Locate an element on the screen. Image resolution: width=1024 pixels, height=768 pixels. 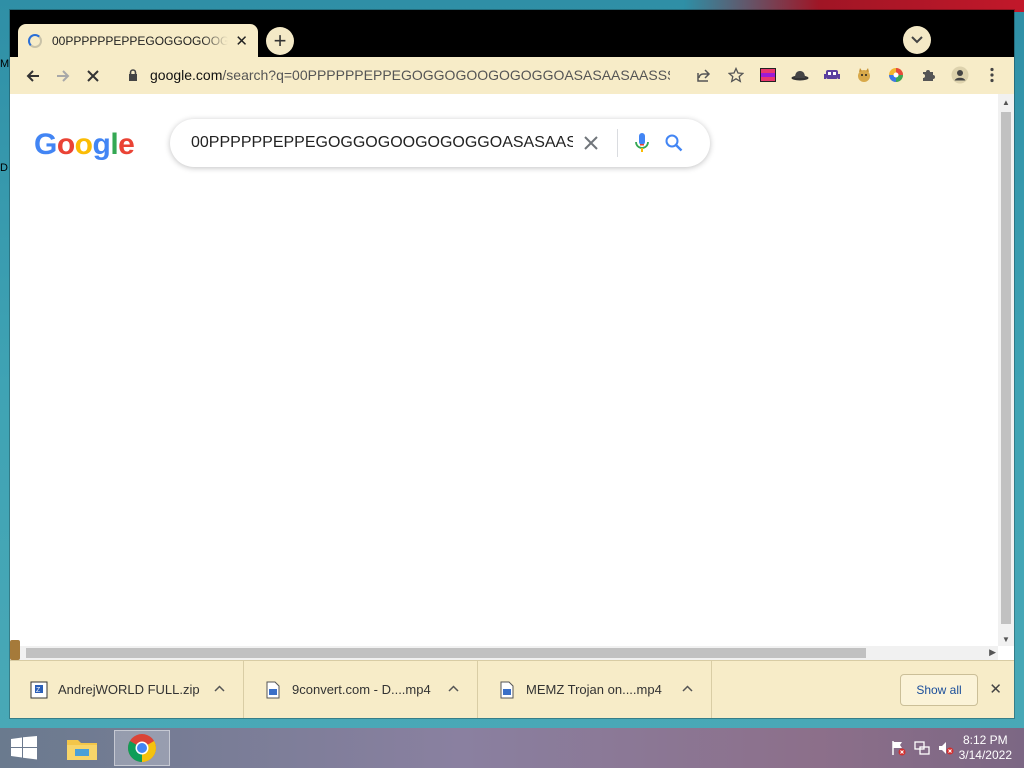
horizontal-scrollbar: ▶ is located at coordinates (504, 650).